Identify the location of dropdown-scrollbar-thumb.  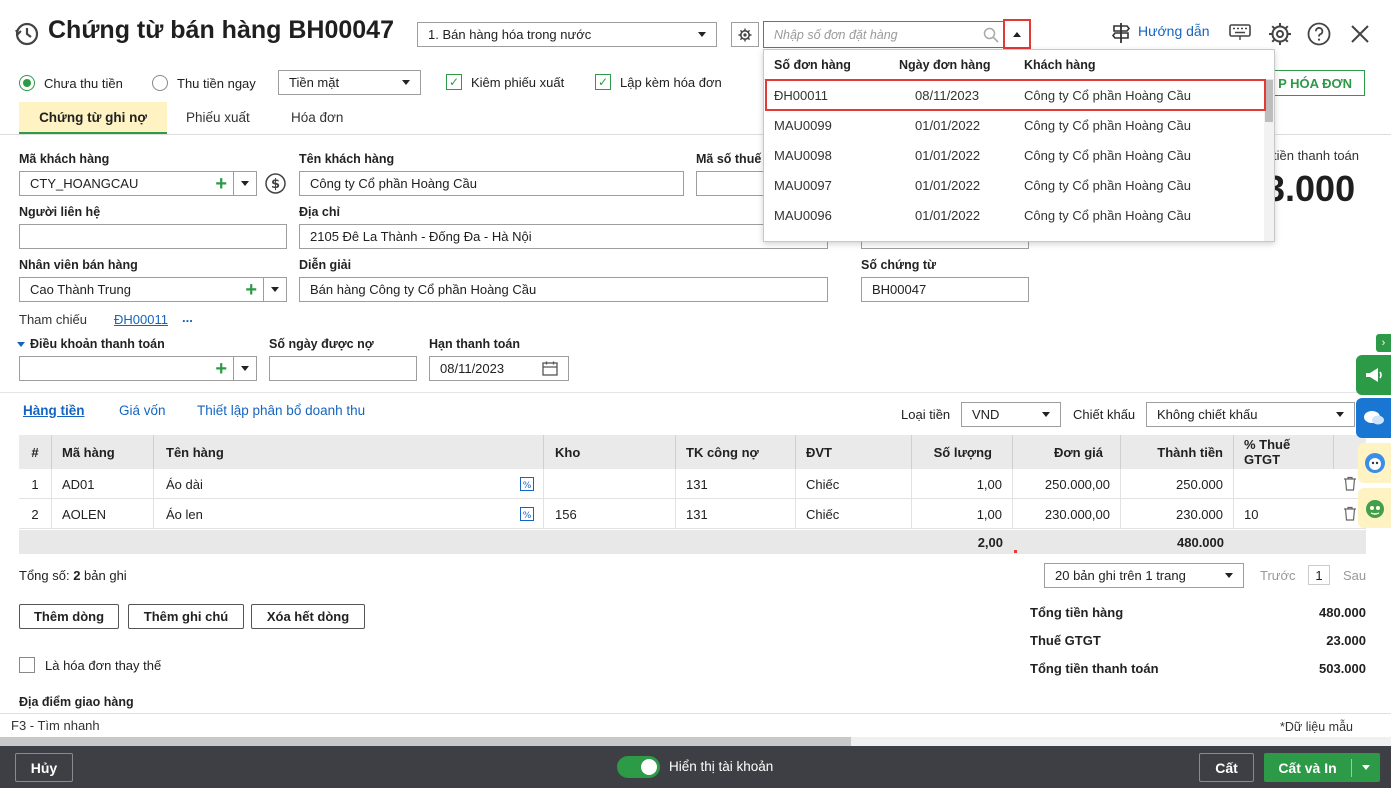
(1269, 101).